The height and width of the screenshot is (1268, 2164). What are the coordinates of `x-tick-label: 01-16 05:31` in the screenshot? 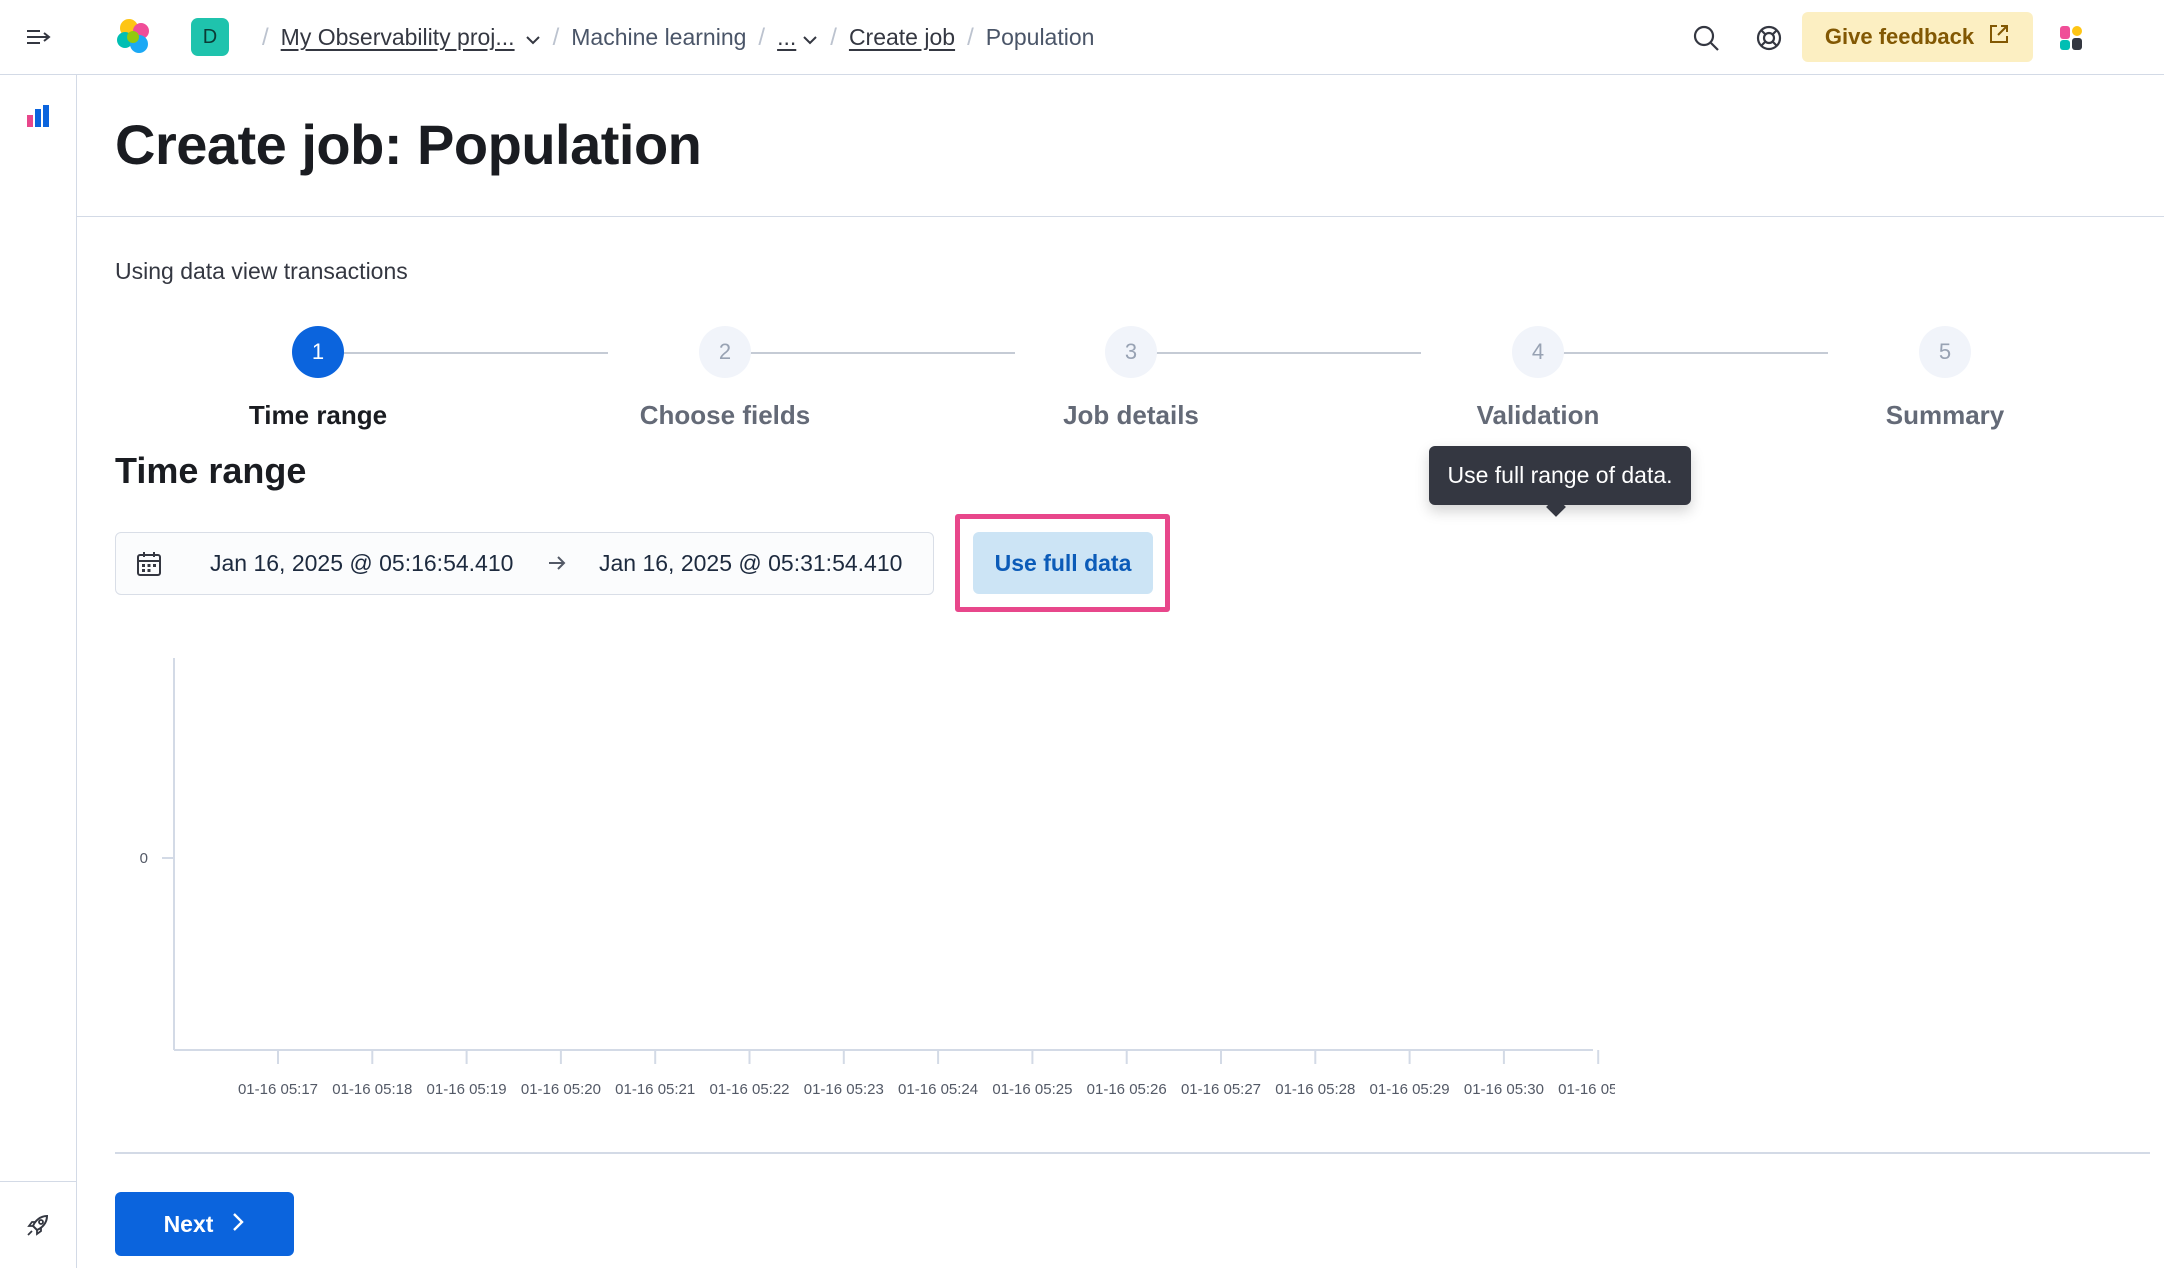 It's located at (1586, 1089).